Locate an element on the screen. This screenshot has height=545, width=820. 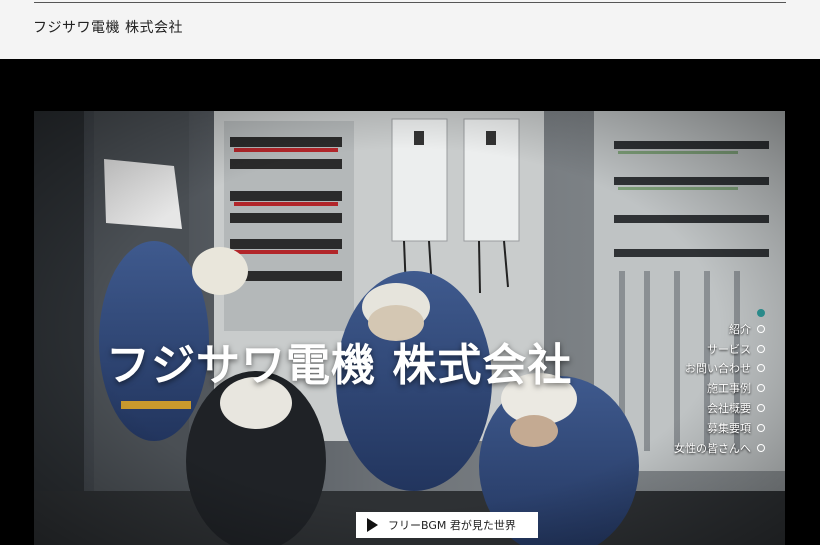
nav-item-recruit: 募集要項 is located at coordinates (736, 428).